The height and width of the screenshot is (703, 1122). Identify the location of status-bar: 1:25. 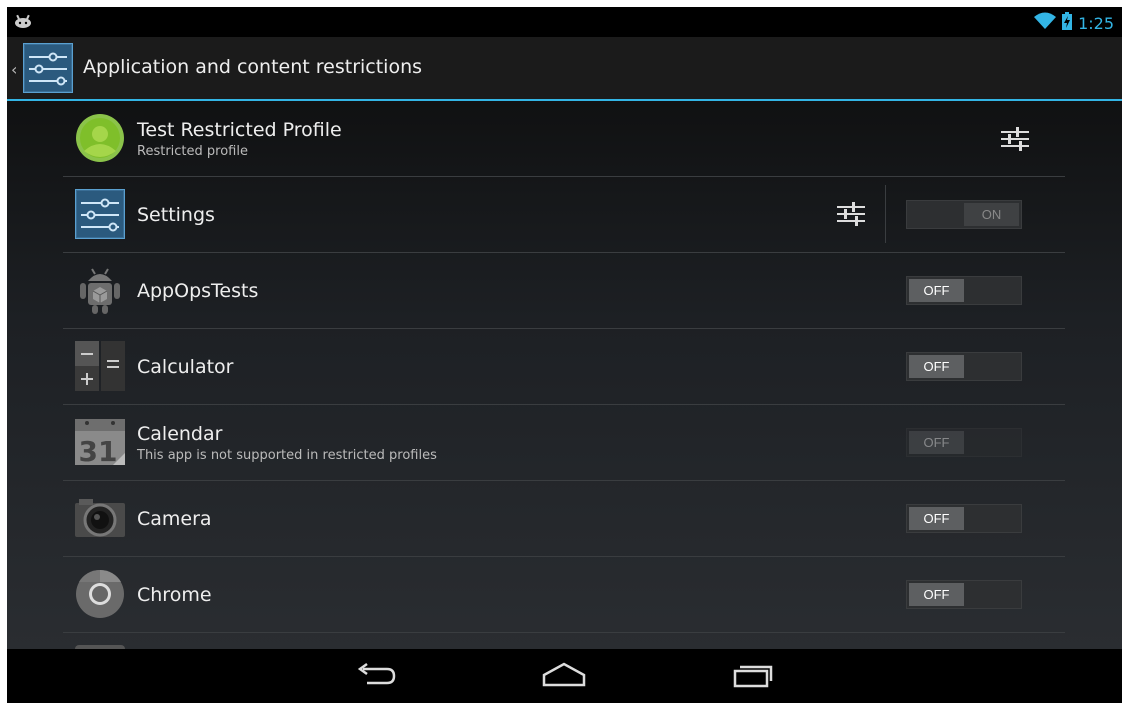
(564, 22).